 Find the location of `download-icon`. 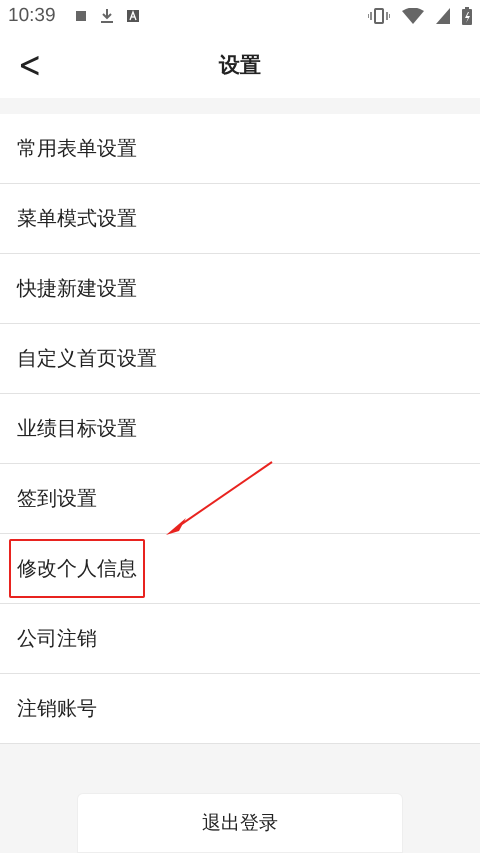

download-icon is located at coordinates (107, 16).